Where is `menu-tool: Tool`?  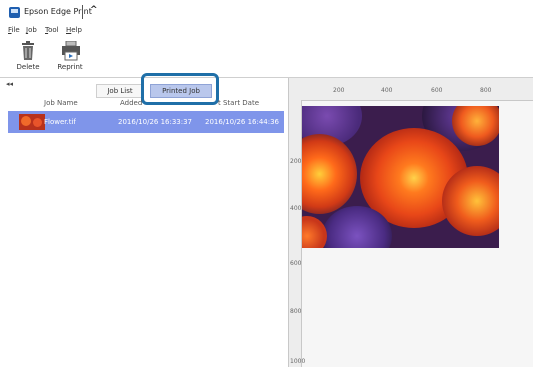 menu-tool: Tool is located at coordinates (52, 30).